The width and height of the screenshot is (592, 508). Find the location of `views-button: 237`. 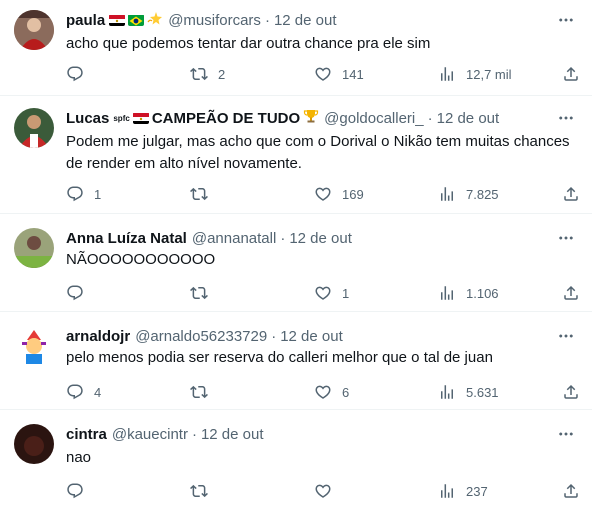

views-button: 237 is located at coordinates (463, 491).